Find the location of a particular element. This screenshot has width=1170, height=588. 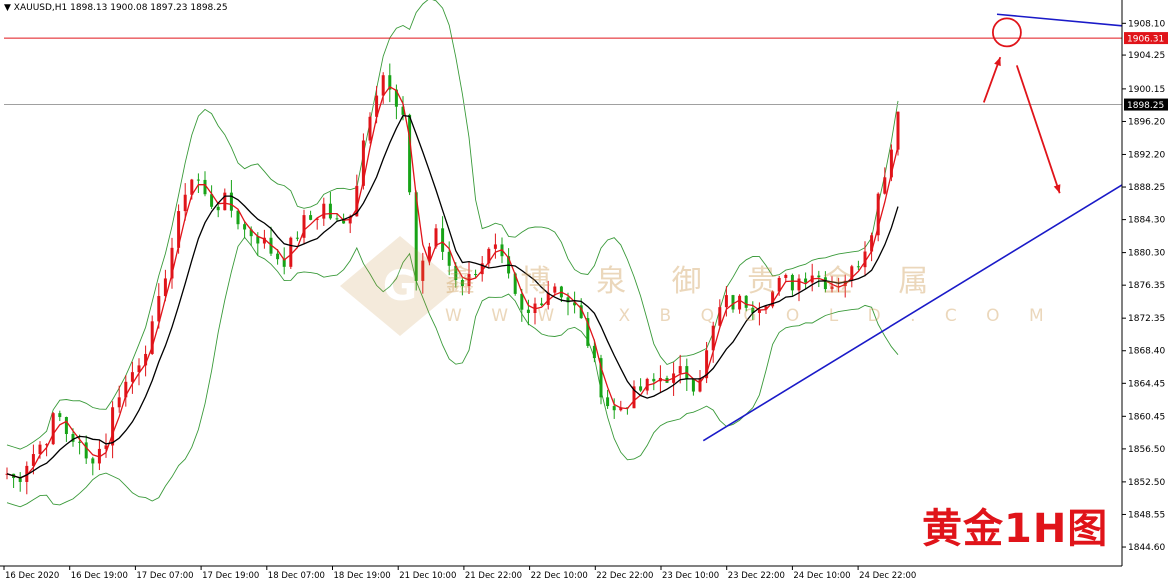

trendline is located at coordinates (1059, 20).